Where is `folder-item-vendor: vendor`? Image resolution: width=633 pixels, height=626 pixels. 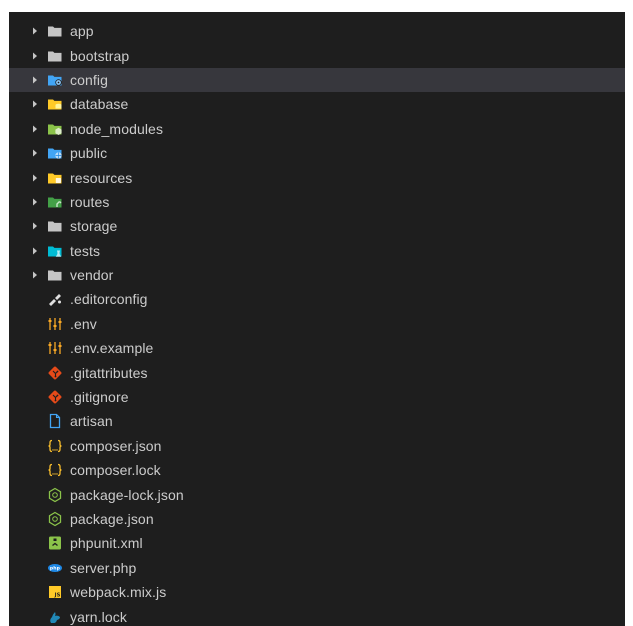 folder-item-vendor: vendor is located at coordinates (317, 275).